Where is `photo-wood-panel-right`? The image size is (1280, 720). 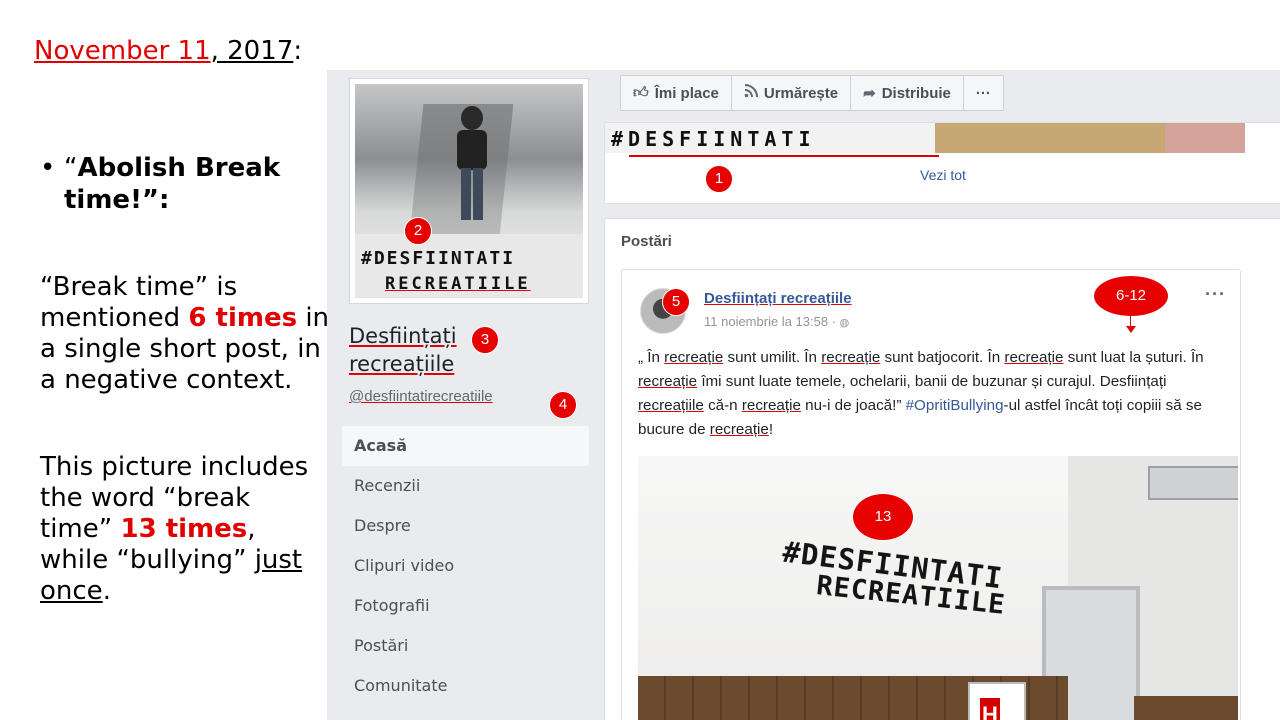
photo-wood-panel-right is located at coordinates (1186, 708).